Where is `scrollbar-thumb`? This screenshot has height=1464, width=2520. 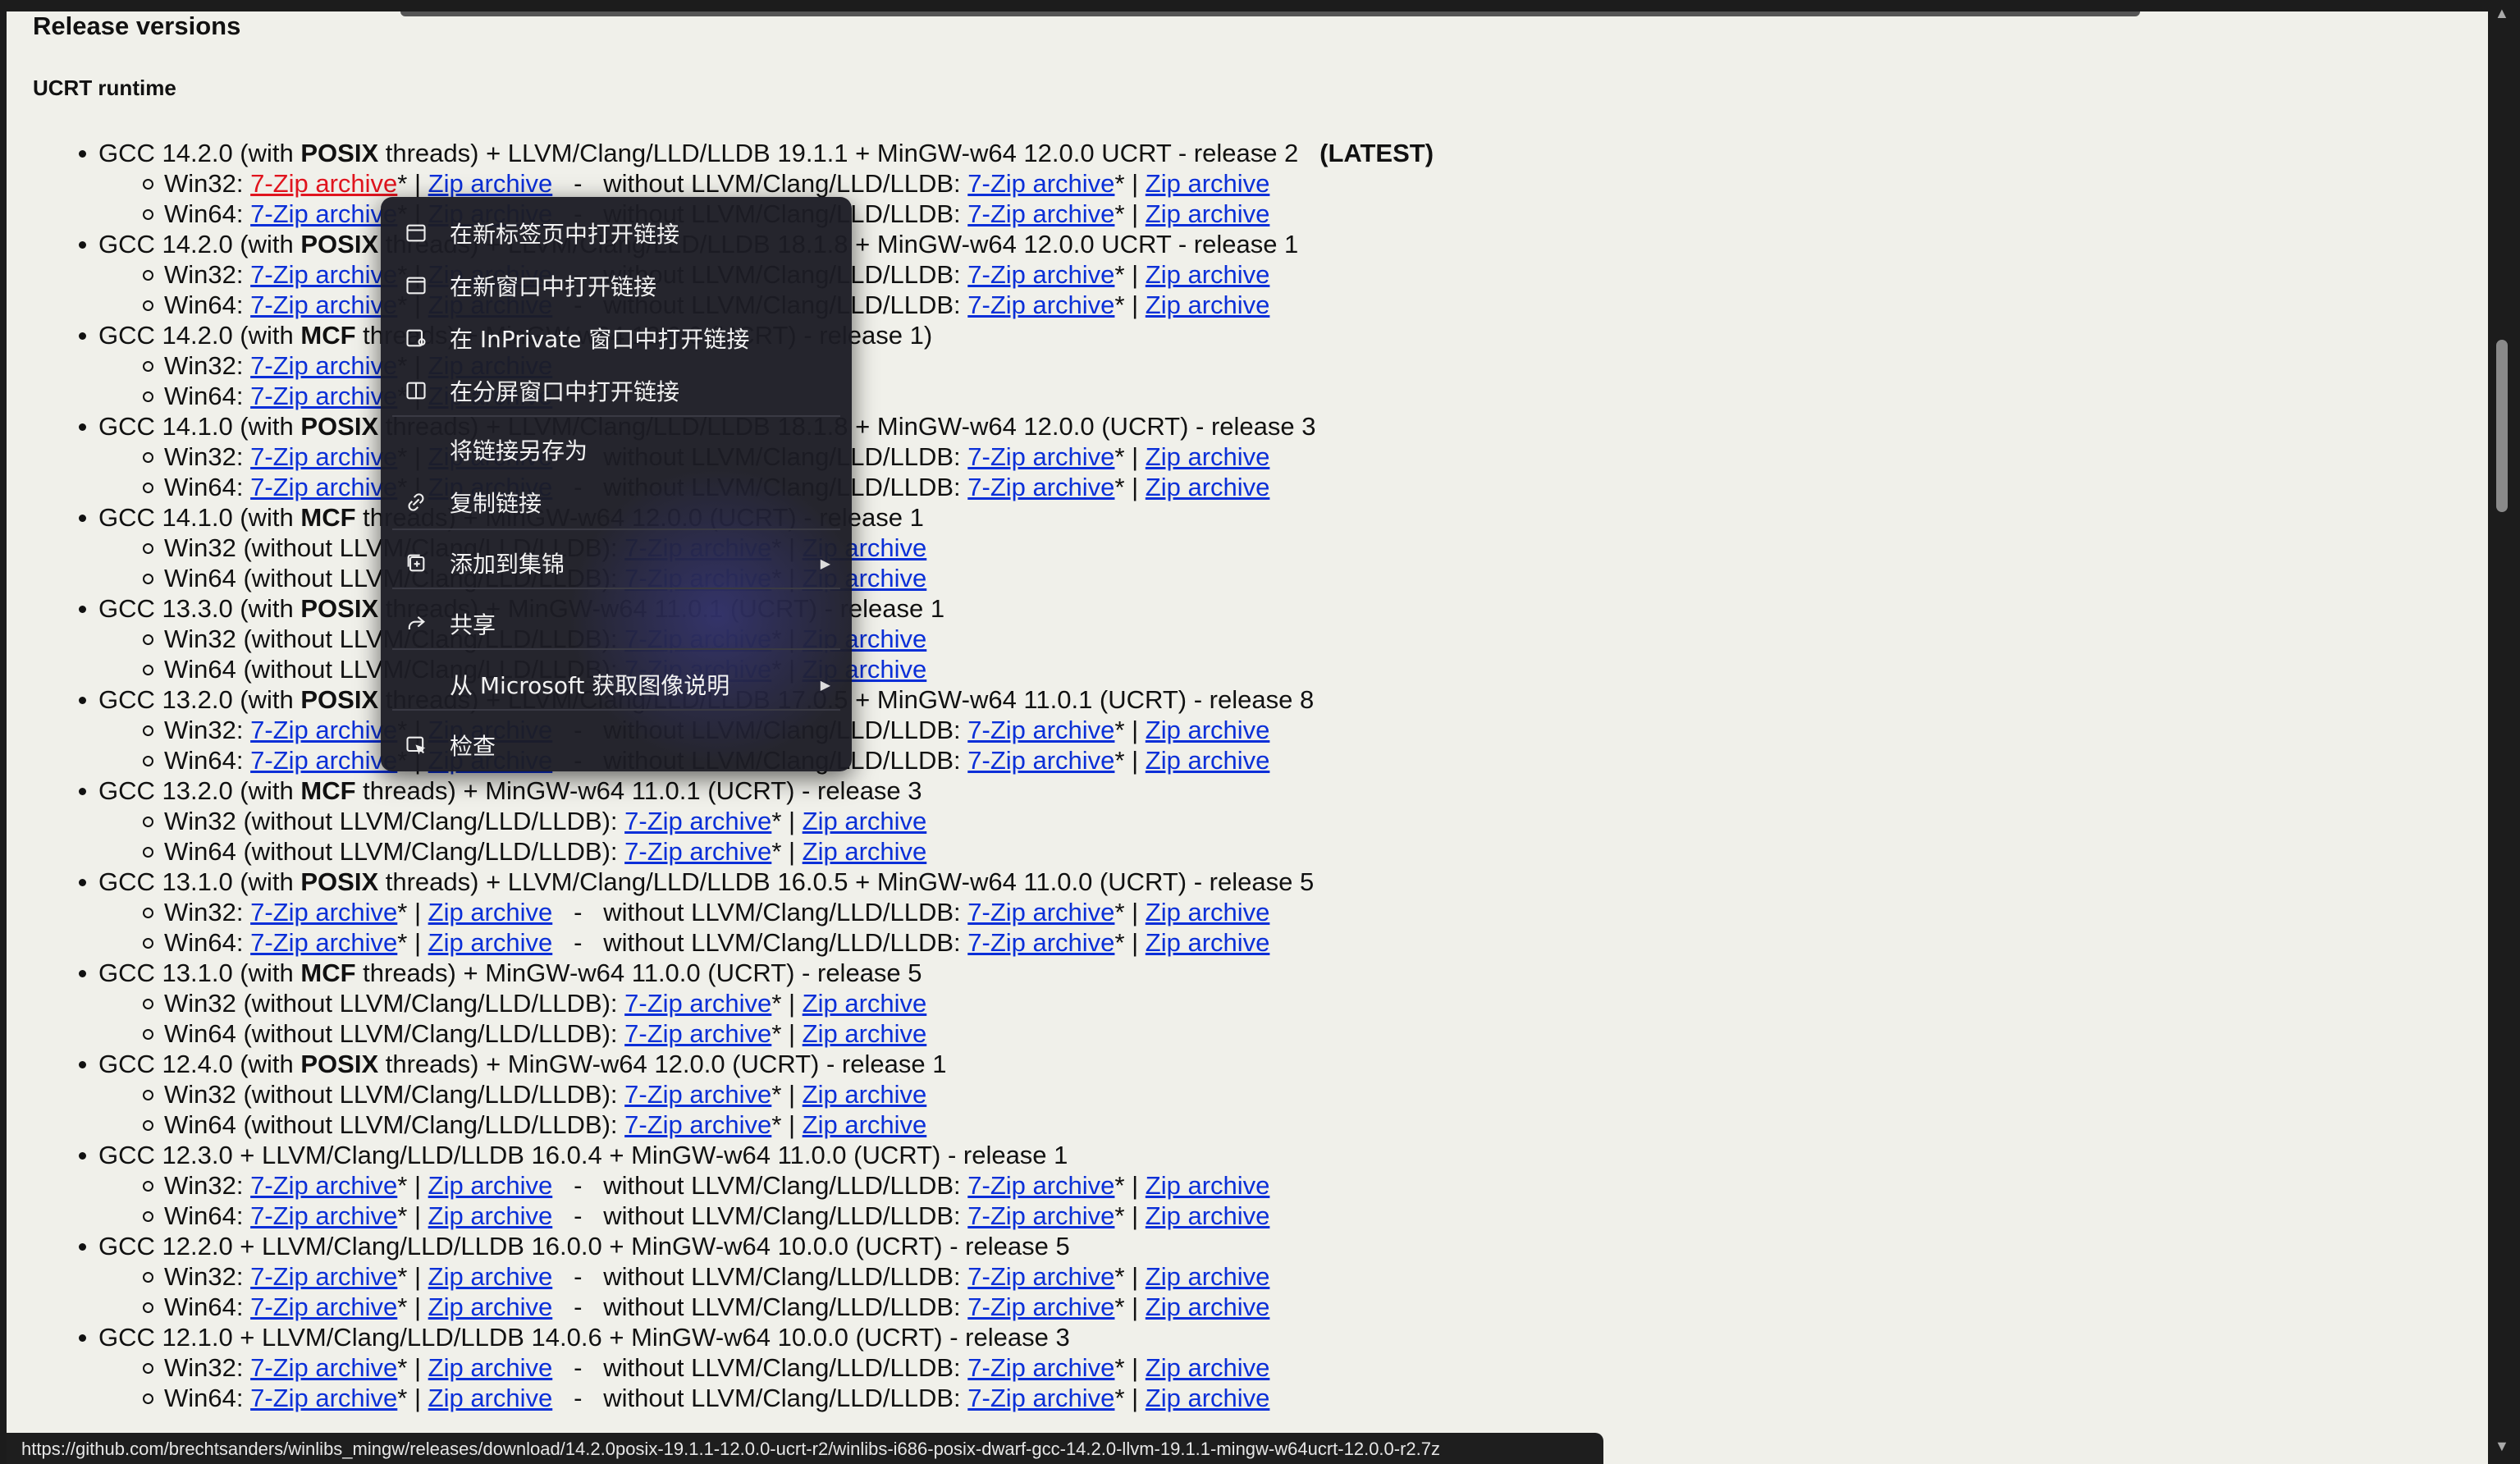 scrollbar-thumb is located at coordinates (2502, 426).